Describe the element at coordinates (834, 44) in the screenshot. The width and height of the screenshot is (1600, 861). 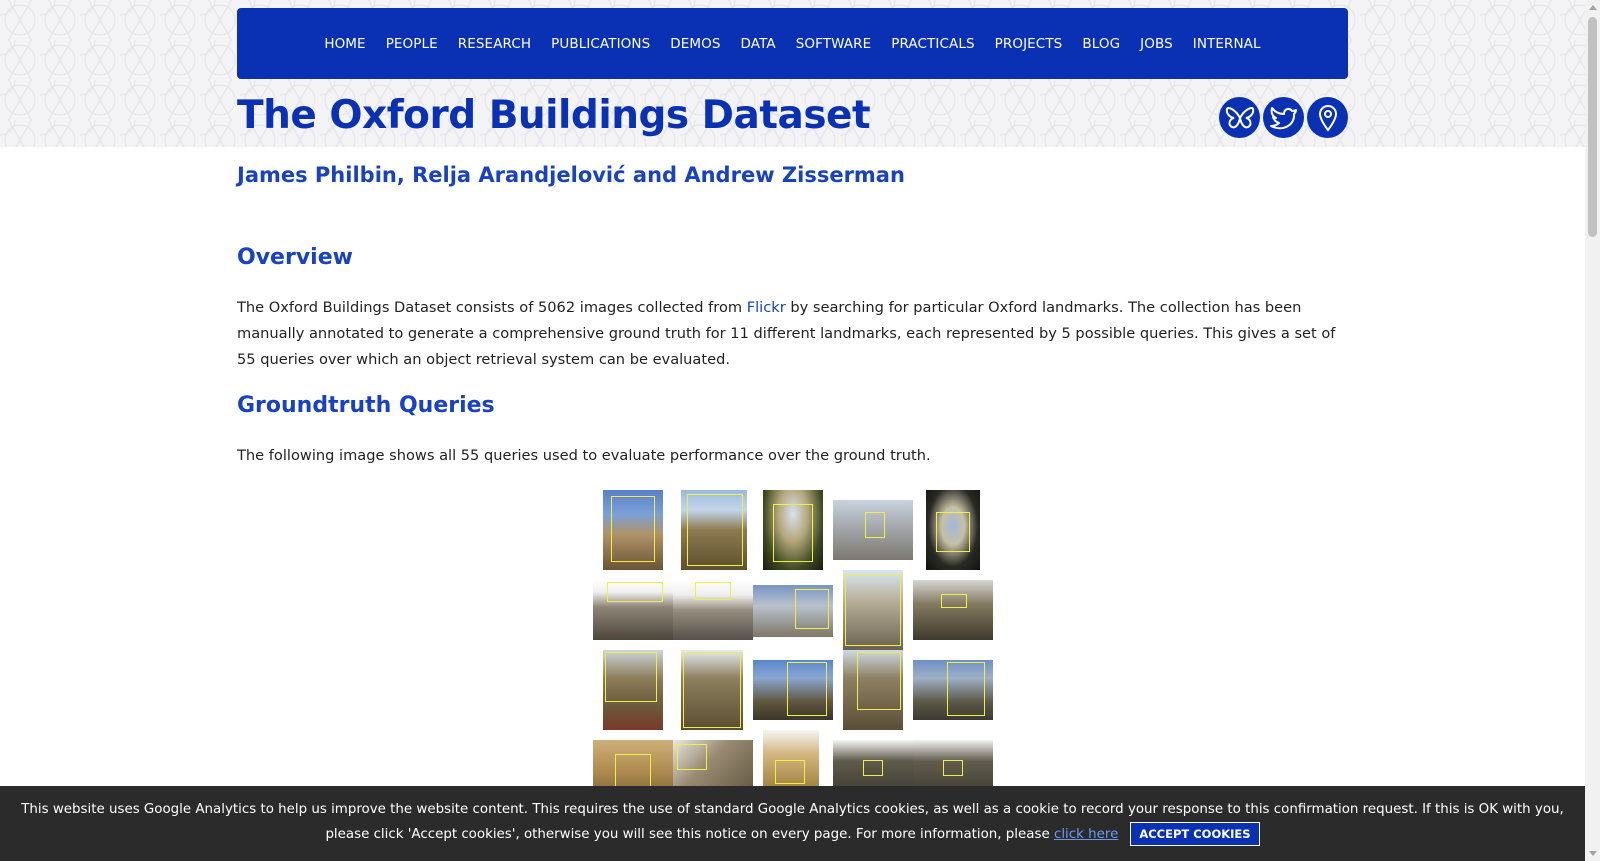
I see `nav-software: SOFTWARE` at that location.